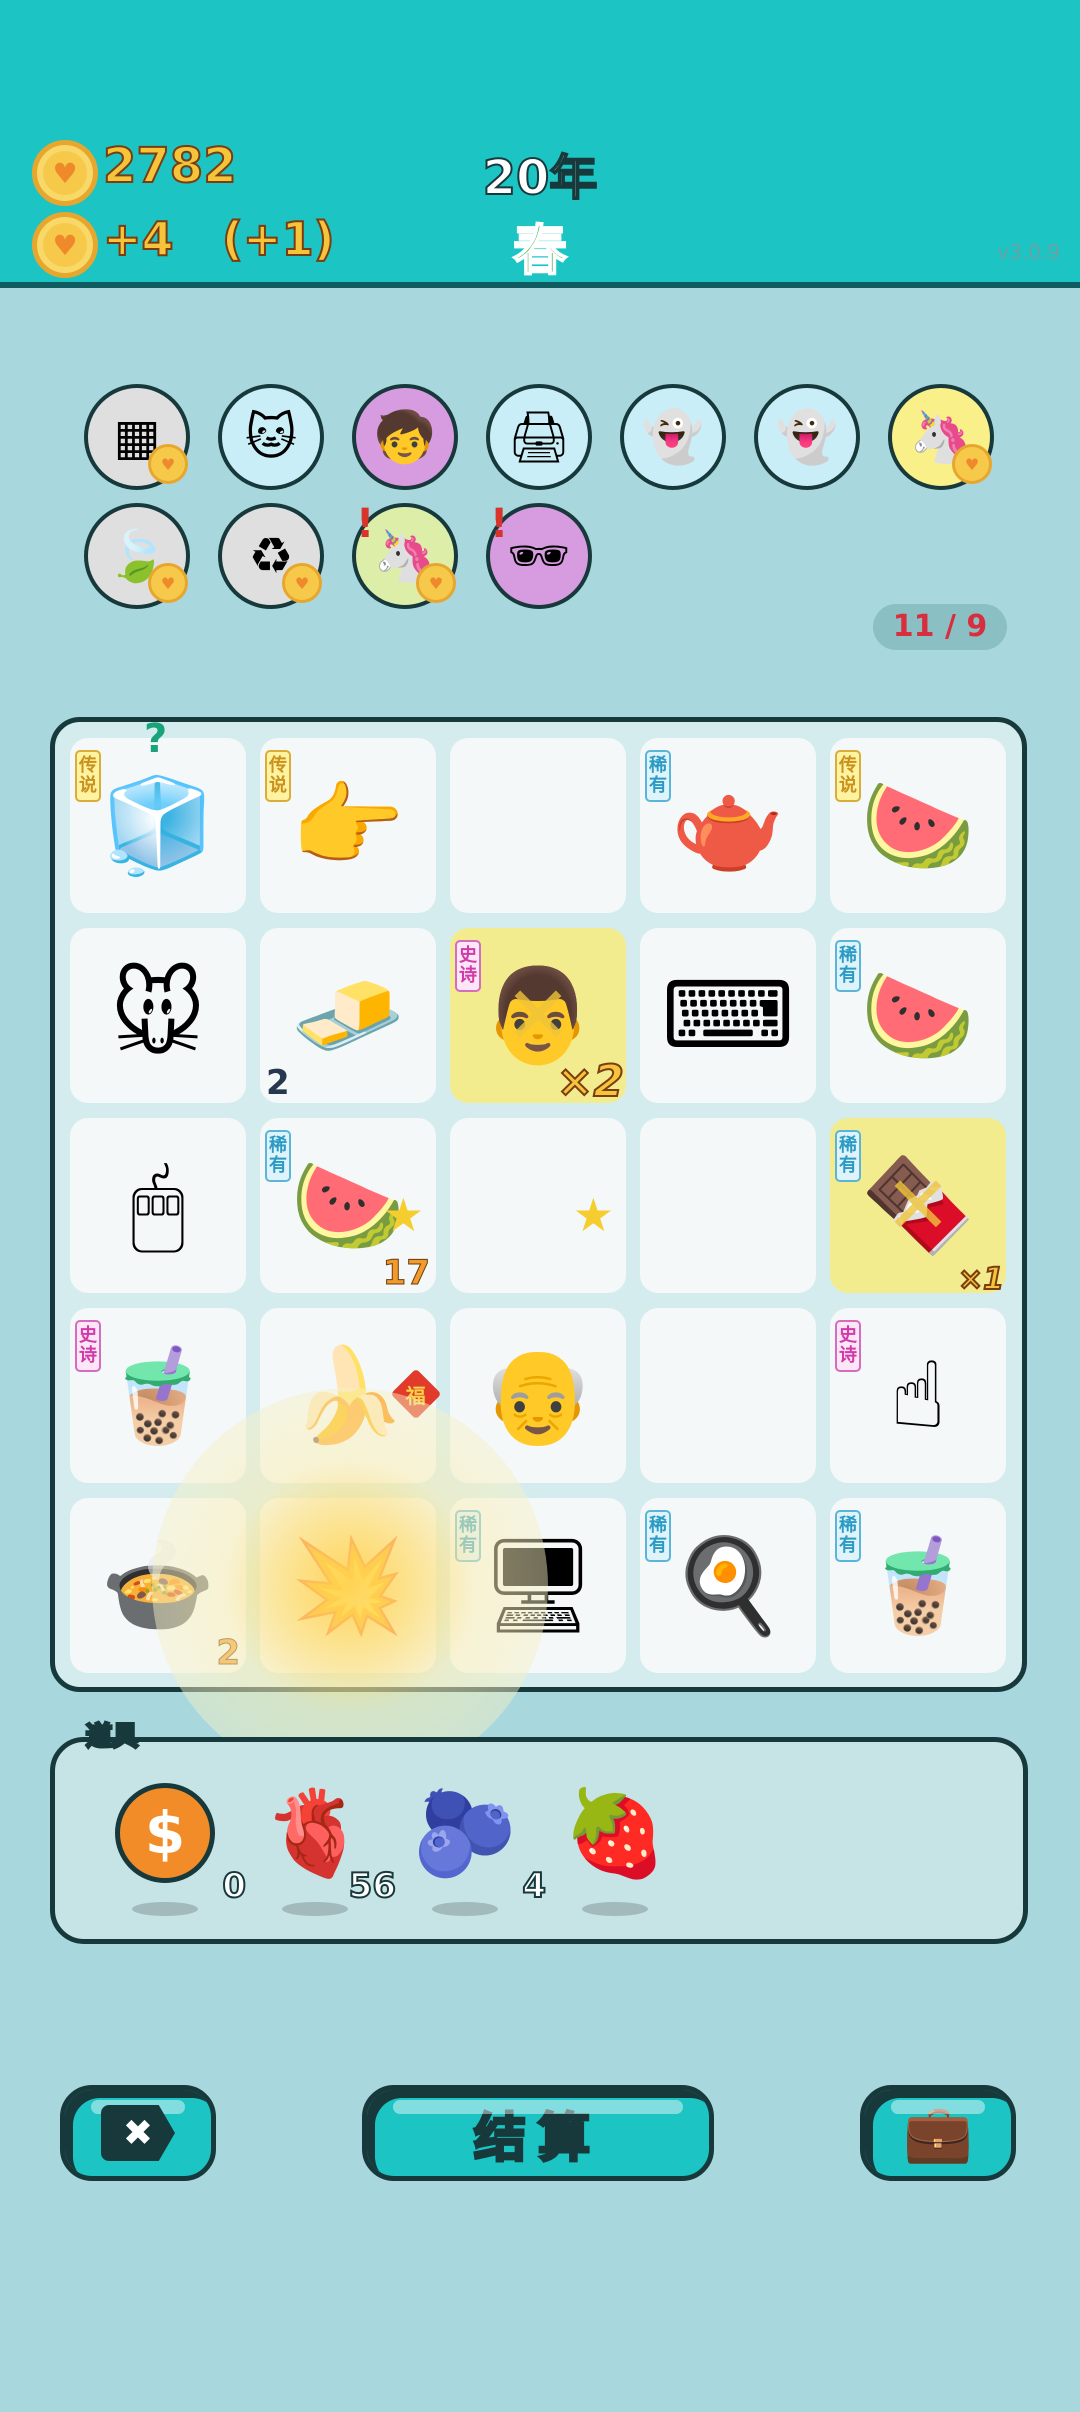 This screenshot has height=2412, width=1080. I want to click on coin-icon: $, so click(165, 1833).